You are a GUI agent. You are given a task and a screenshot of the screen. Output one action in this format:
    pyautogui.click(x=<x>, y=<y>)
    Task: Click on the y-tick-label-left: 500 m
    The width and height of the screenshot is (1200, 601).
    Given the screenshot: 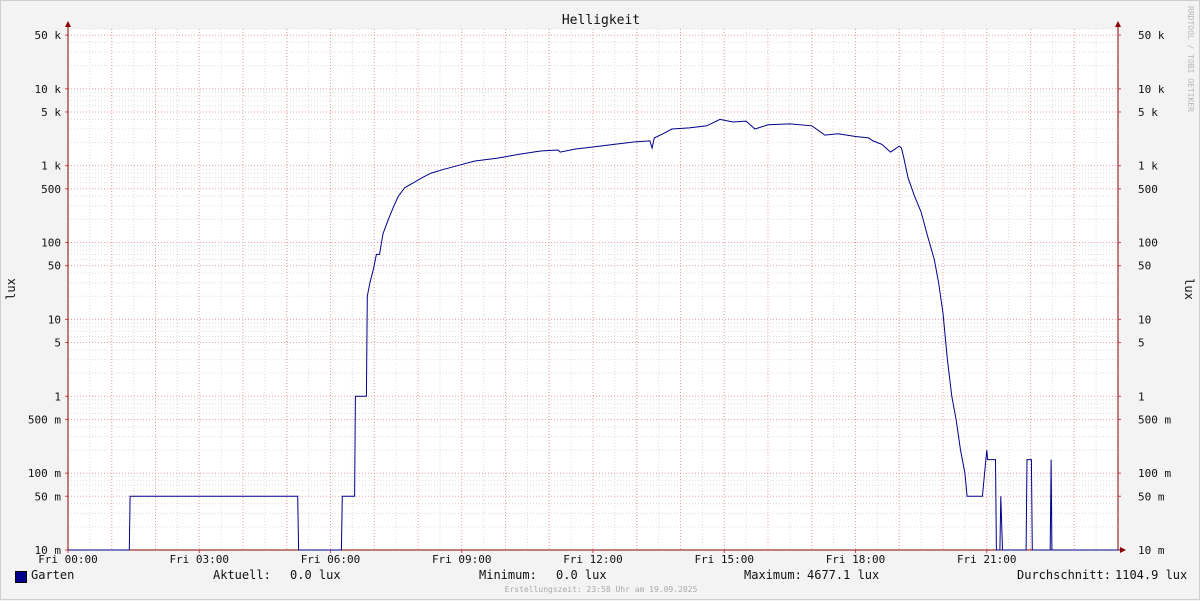 What is the action you would take?
    pyautogui.click(x=44, y=419)
    